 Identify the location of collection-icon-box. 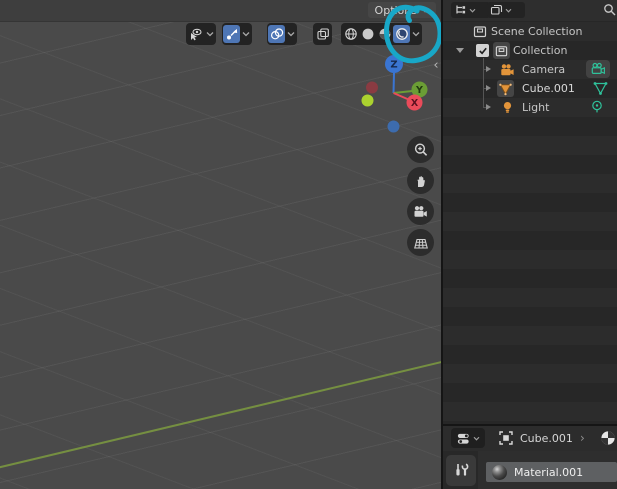
(501, 50).